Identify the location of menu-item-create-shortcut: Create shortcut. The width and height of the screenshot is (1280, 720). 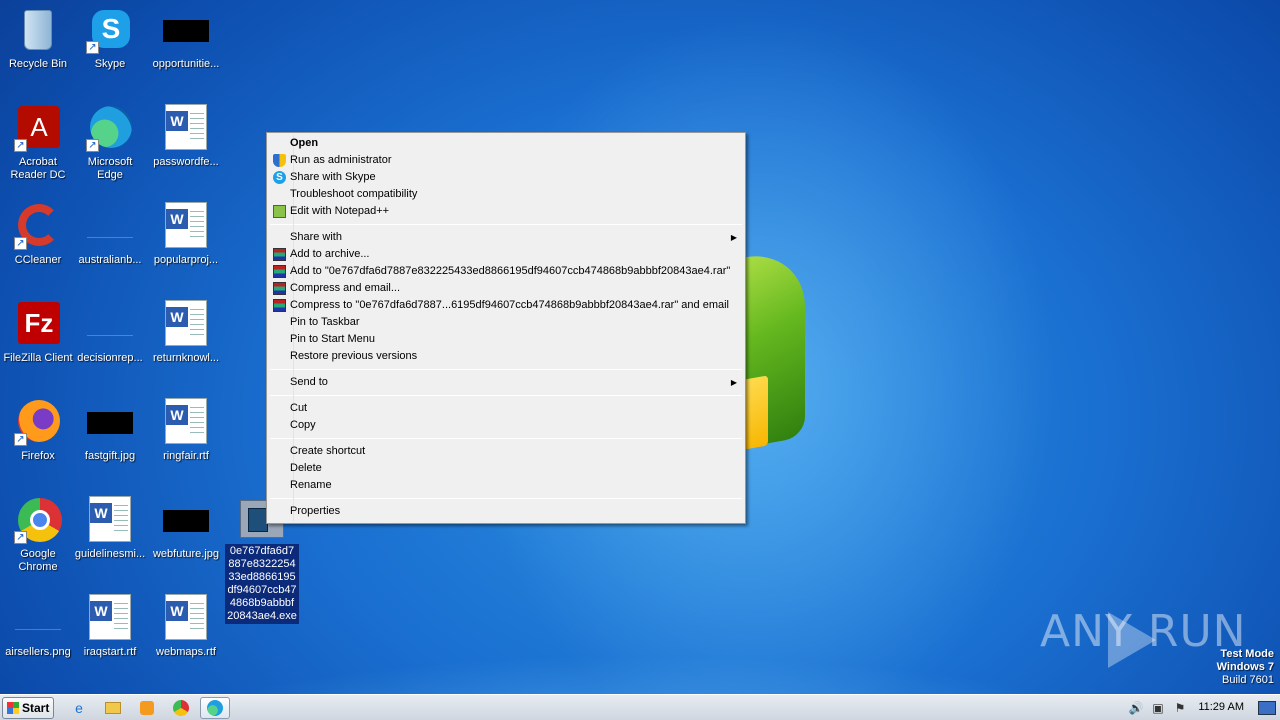
(506, 451).